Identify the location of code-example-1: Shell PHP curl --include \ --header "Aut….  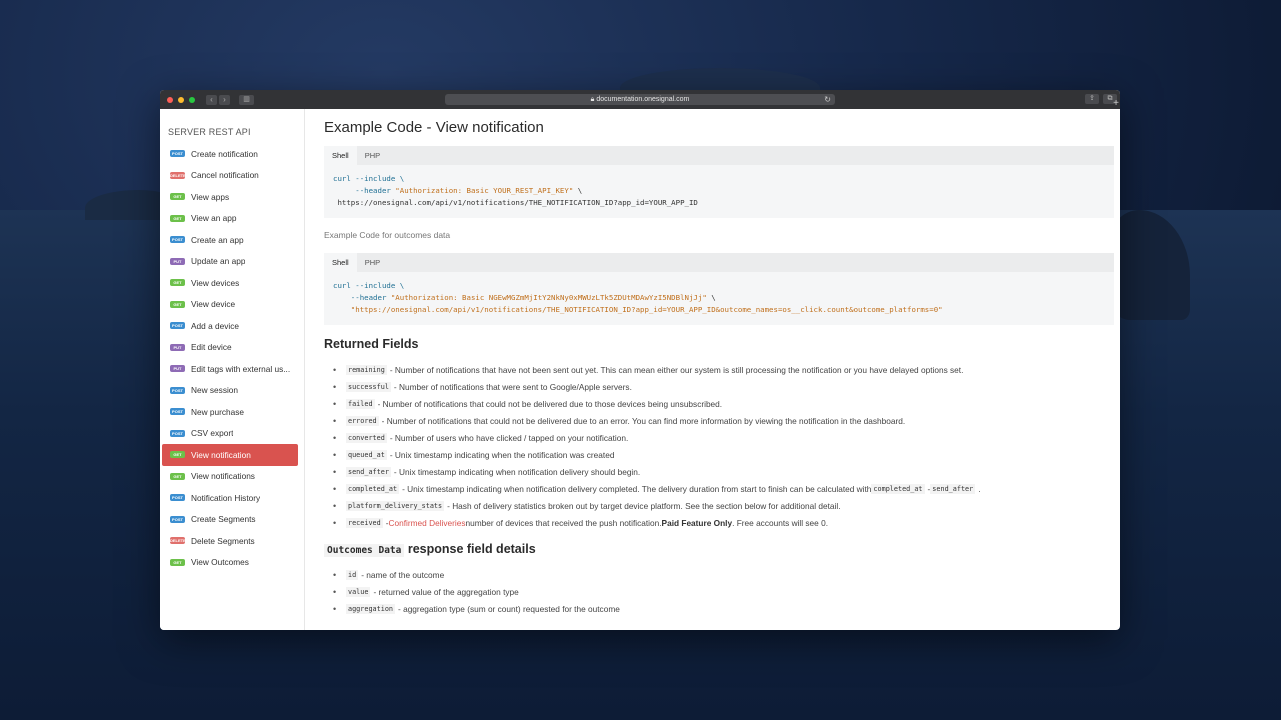
(719, 182).